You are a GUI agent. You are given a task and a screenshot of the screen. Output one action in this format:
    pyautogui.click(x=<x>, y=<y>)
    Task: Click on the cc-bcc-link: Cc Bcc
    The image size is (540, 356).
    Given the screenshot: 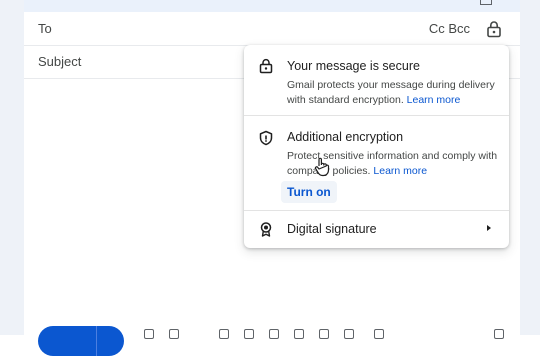 What is the action you would take?
    pyautogui.click(x=449, y=28)
    